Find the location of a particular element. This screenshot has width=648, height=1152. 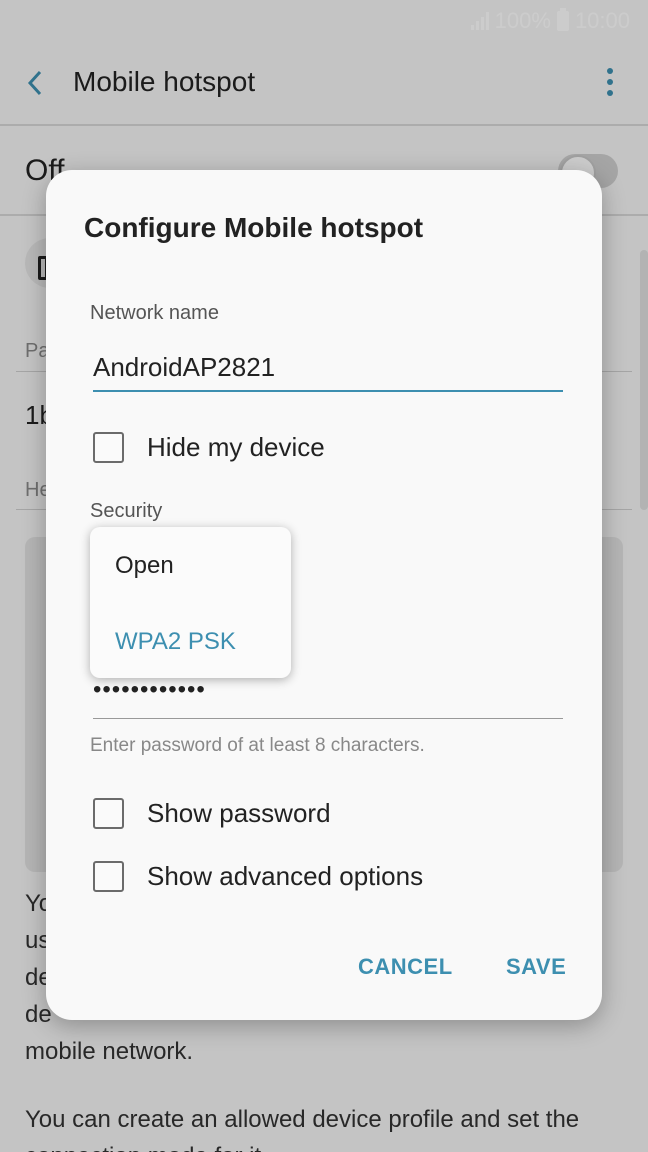

network-name-input: AndroidAP2821 is located at coordinates (328, 369).